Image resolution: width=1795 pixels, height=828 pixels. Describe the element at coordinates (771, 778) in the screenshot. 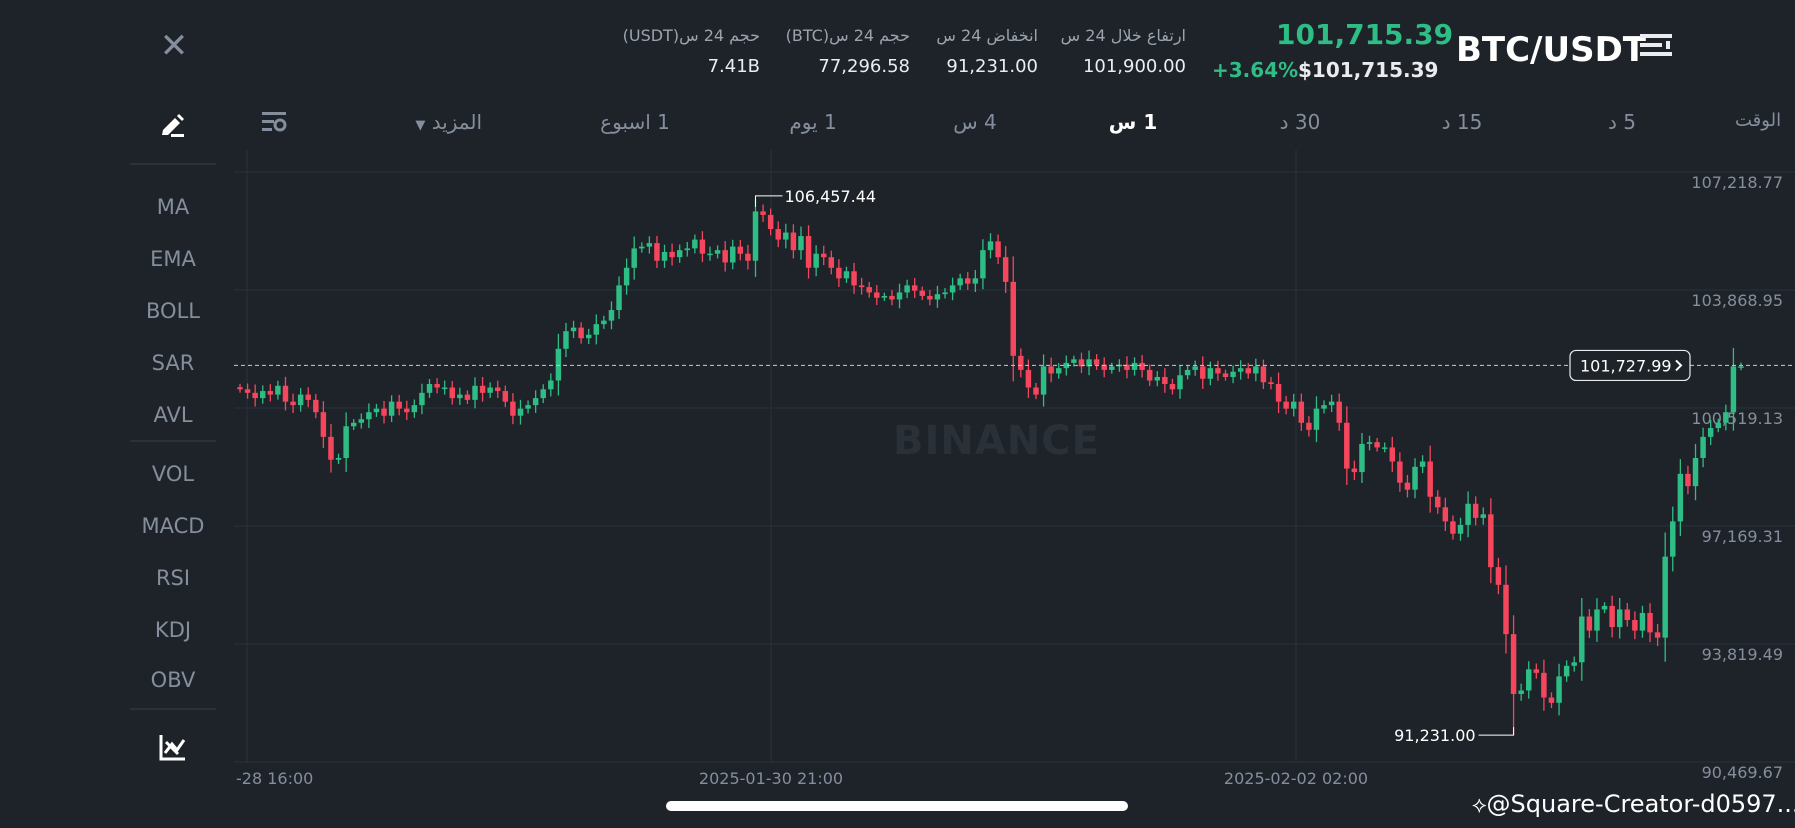

I see `x-tick-label: 2025-01-30 21:00` at that location.